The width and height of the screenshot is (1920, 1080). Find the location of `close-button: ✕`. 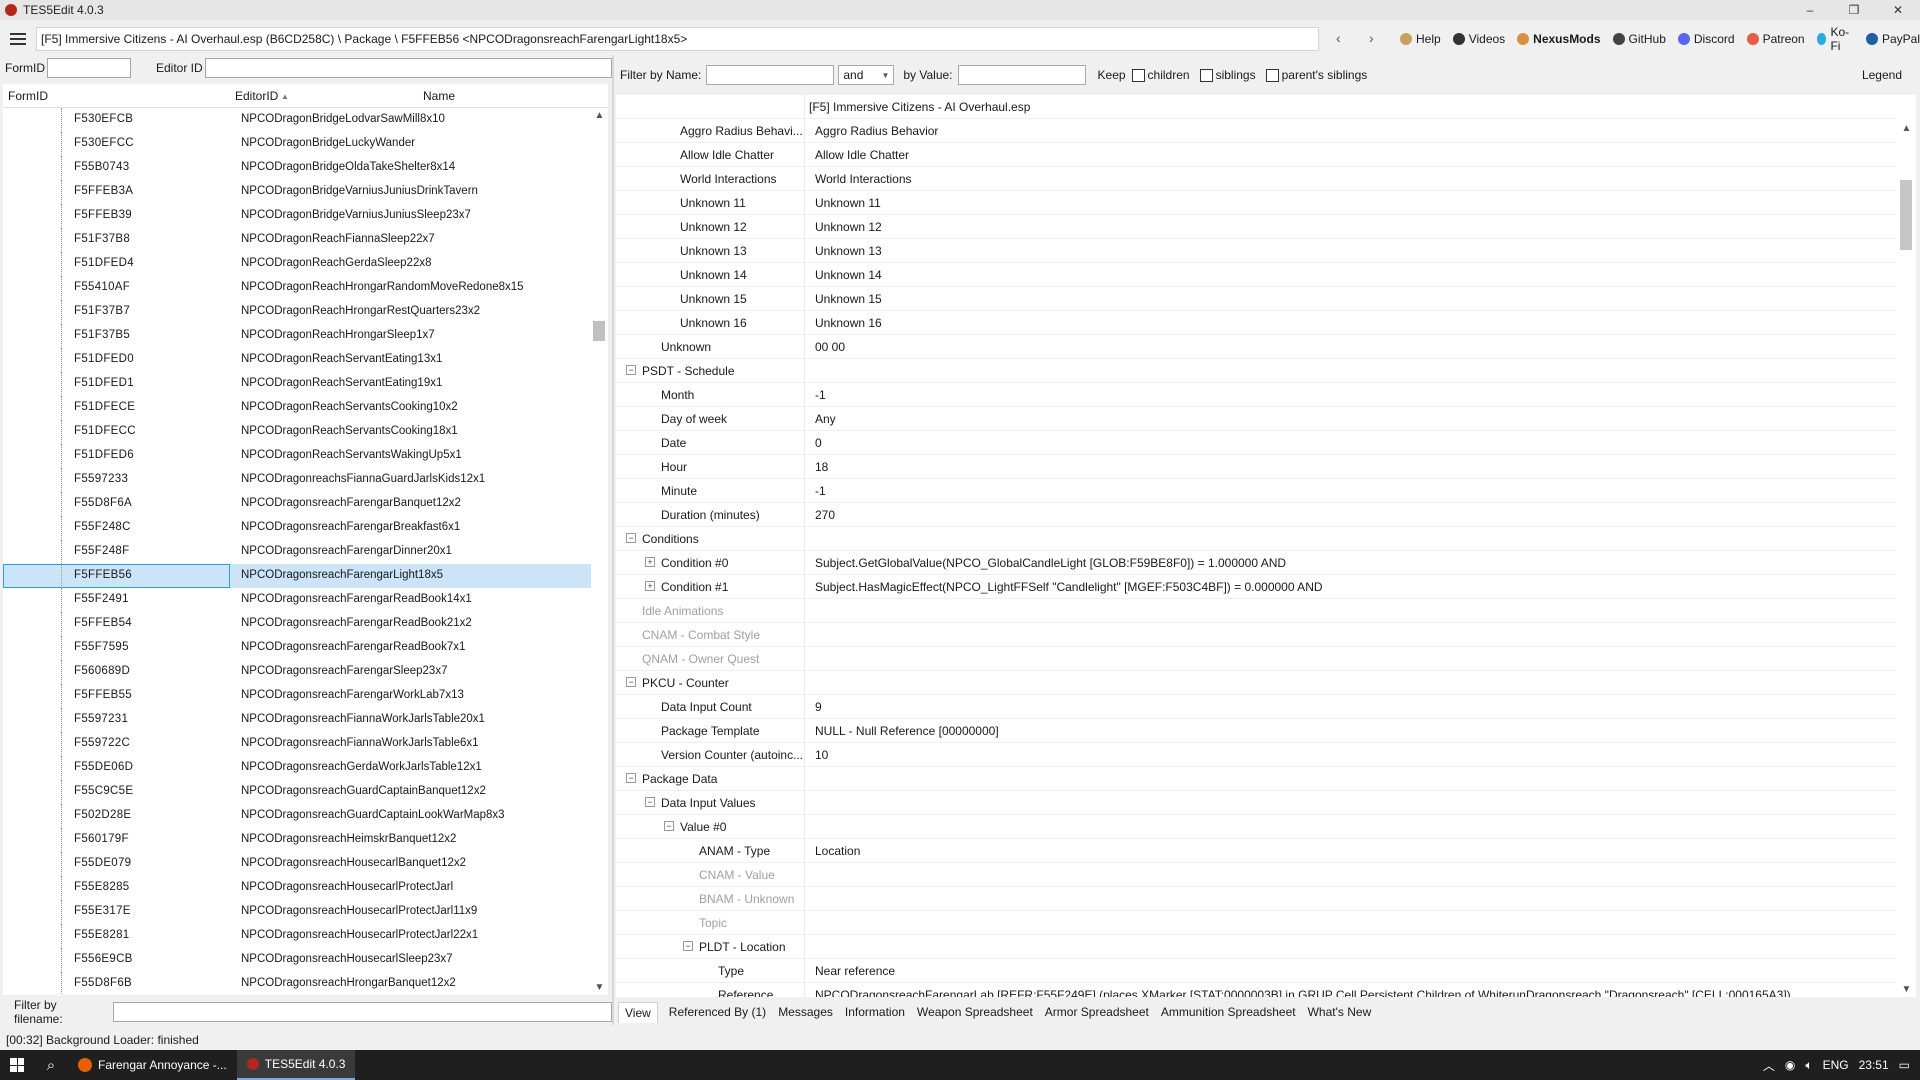

close-button: ✕ is located at coordinates (1898, 10).